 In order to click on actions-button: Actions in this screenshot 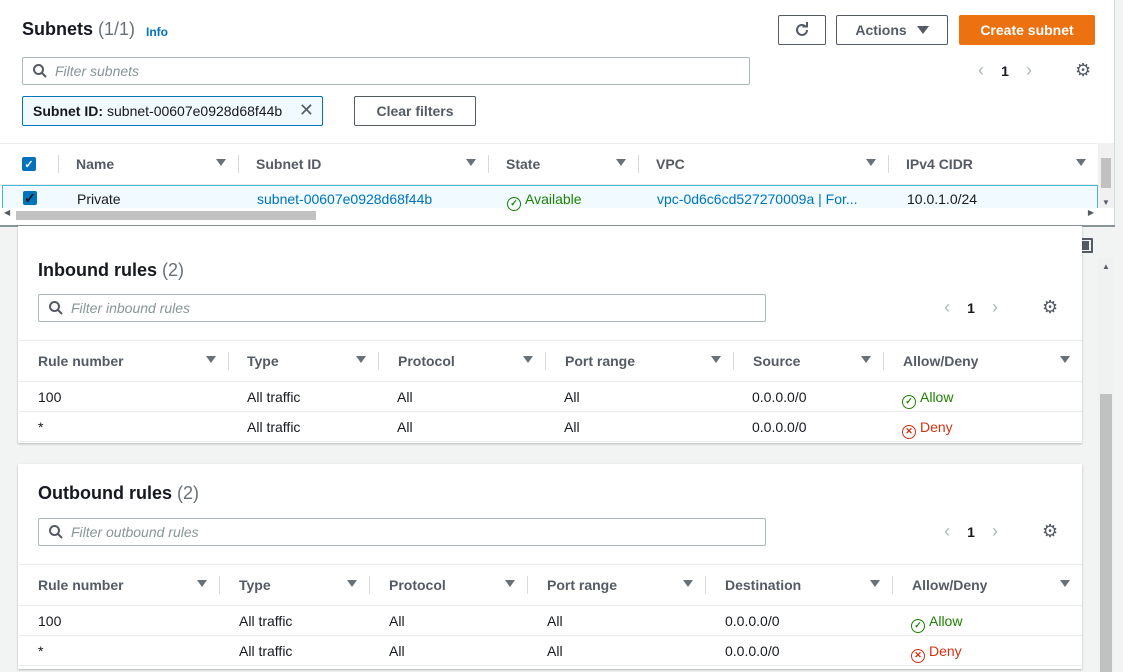, I will do `click(892, 30)`.